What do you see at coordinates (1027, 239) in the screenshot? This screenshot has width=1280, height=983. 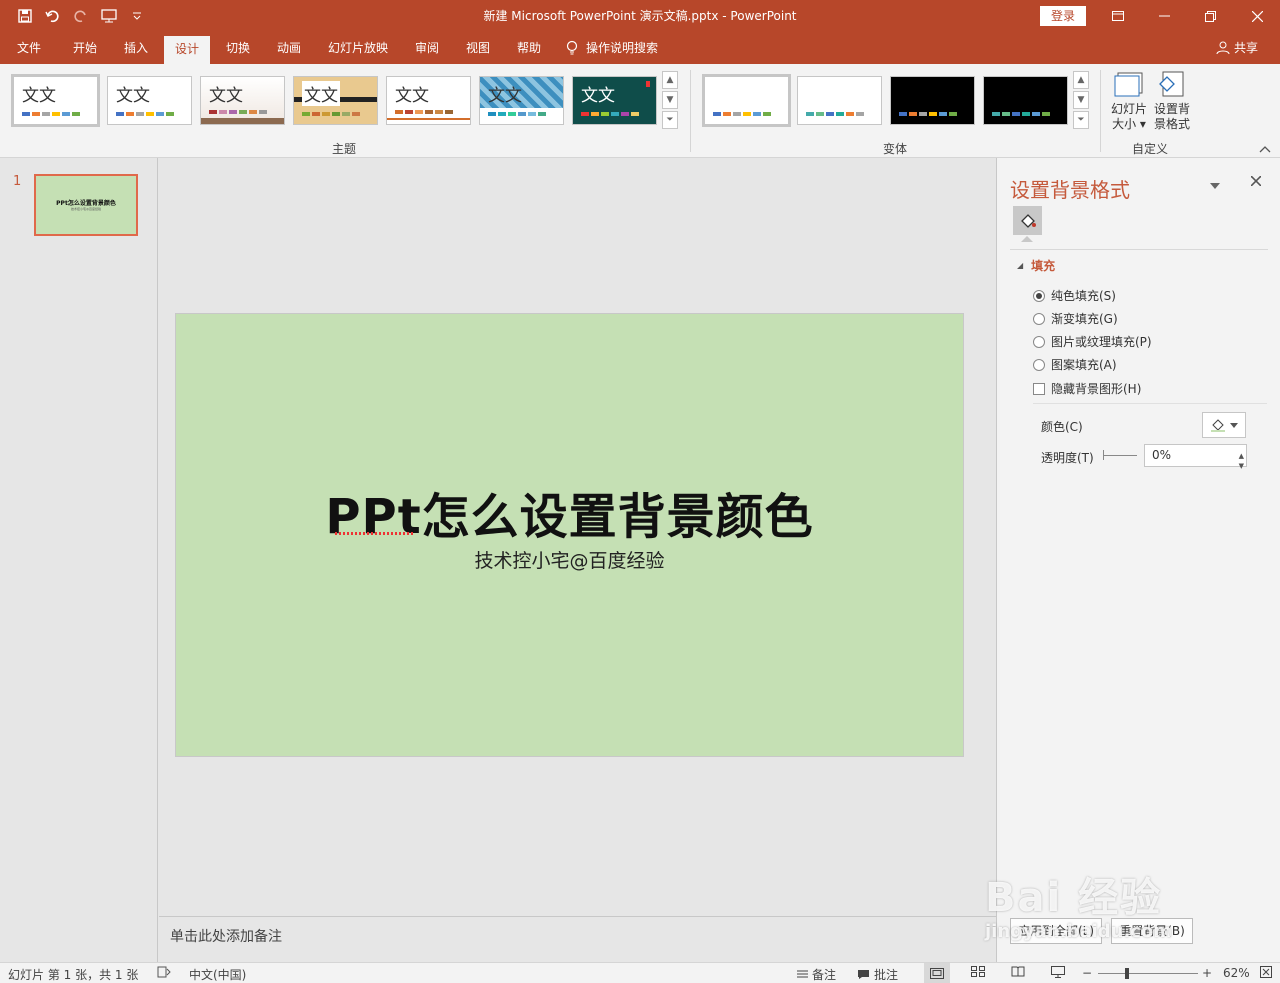 I see `category-pointer` at bounding box center [1027, 239].